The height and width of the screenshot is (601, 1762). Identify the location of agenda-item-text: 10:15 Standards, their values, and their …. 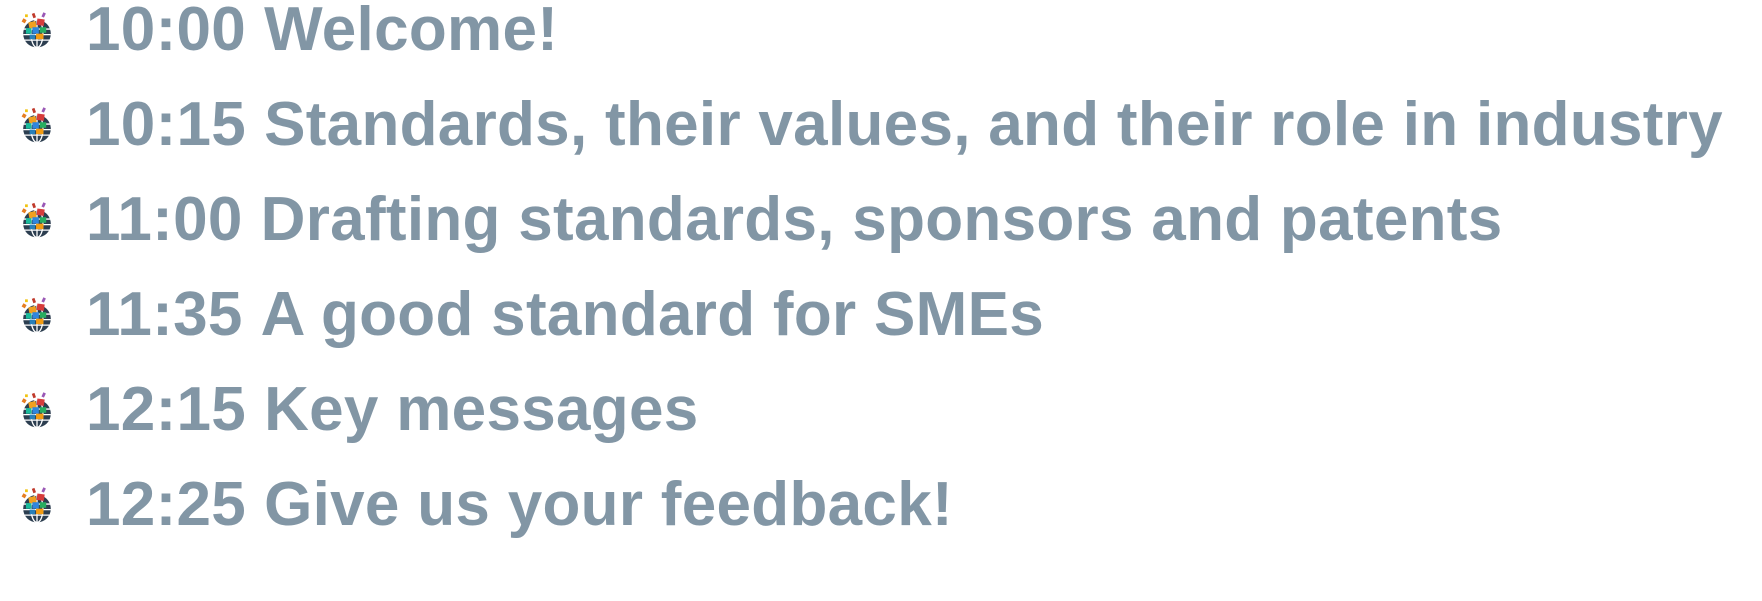
(904, 125).